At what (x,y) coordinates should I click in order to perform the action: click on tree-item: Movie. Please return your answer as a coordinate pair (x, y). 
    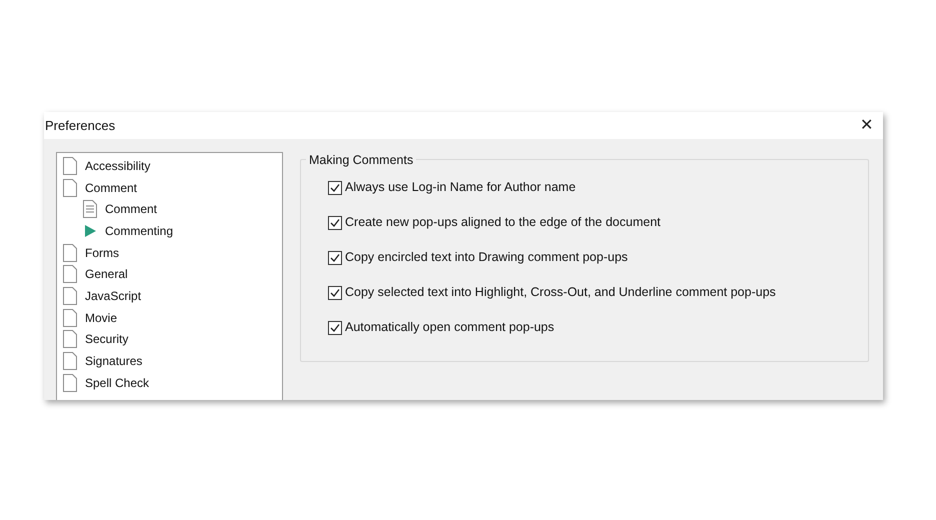
    Looking at the image, I should click on (101, 317).